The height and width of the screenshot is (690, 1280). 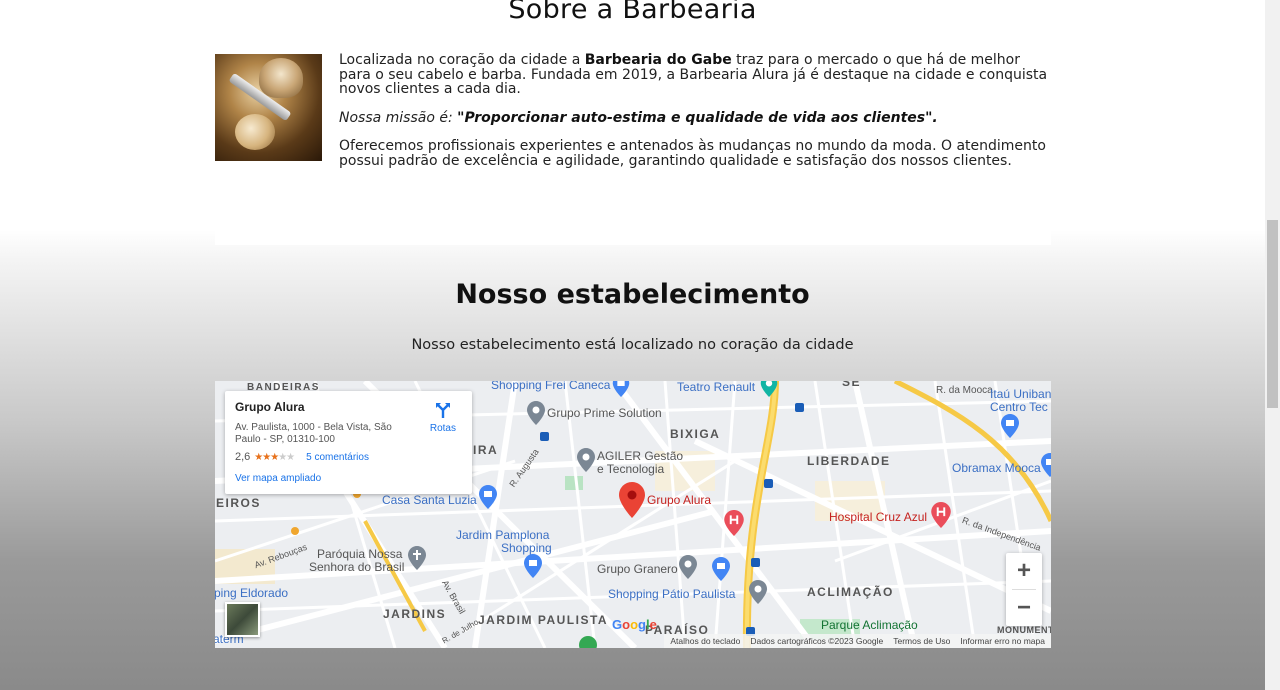 I want to click on page-scrollbar, so click(x=1272, y=345).